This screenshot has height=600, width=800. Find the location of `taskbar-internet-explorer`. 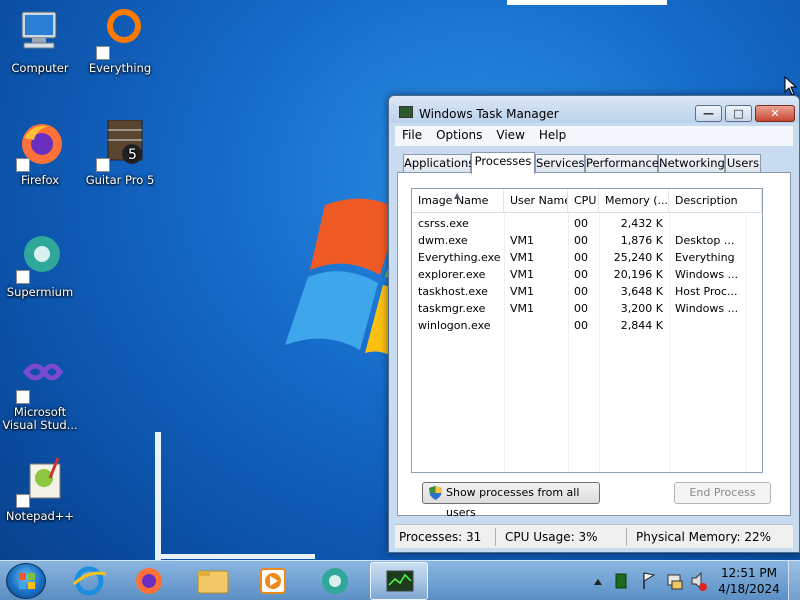

taskbar-internet-explorer is located at coordinates (89, 581).